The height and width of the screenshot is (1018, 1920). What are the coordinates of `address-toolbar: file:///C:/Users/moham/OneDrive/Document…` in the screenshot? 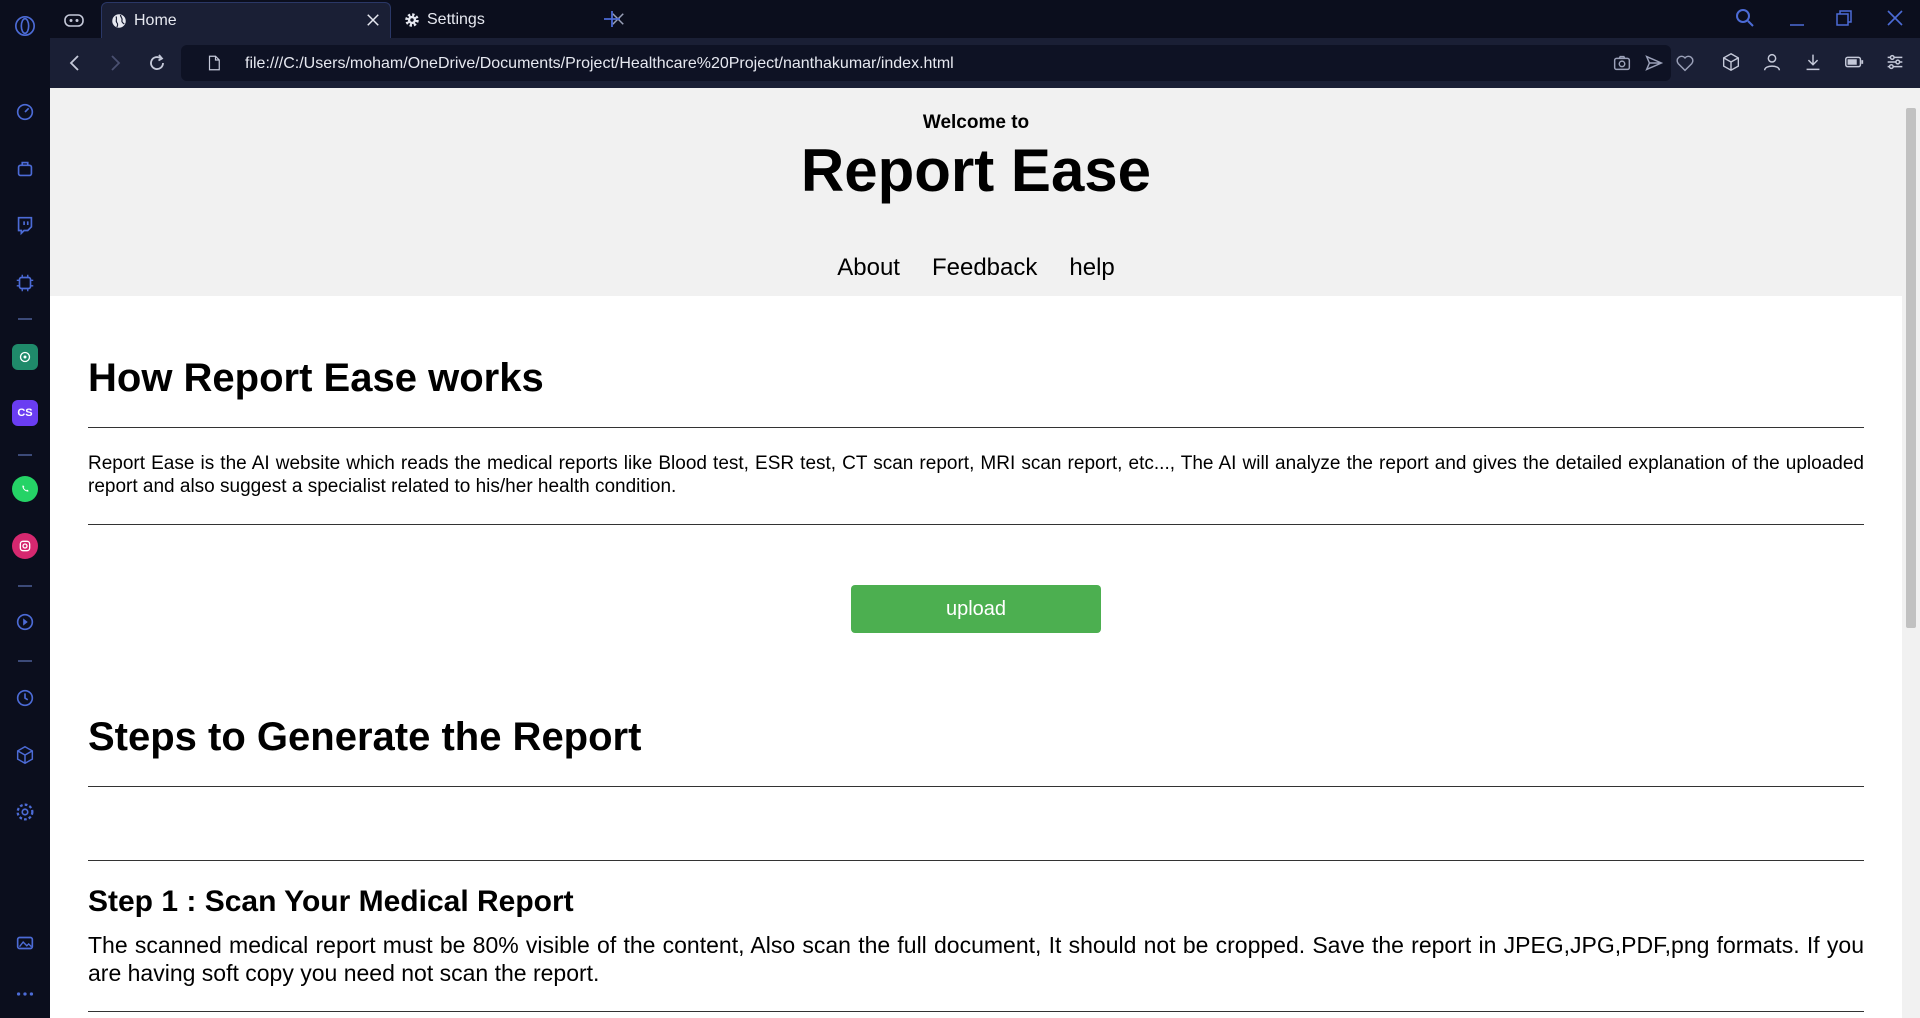 It's located at (985, 63).